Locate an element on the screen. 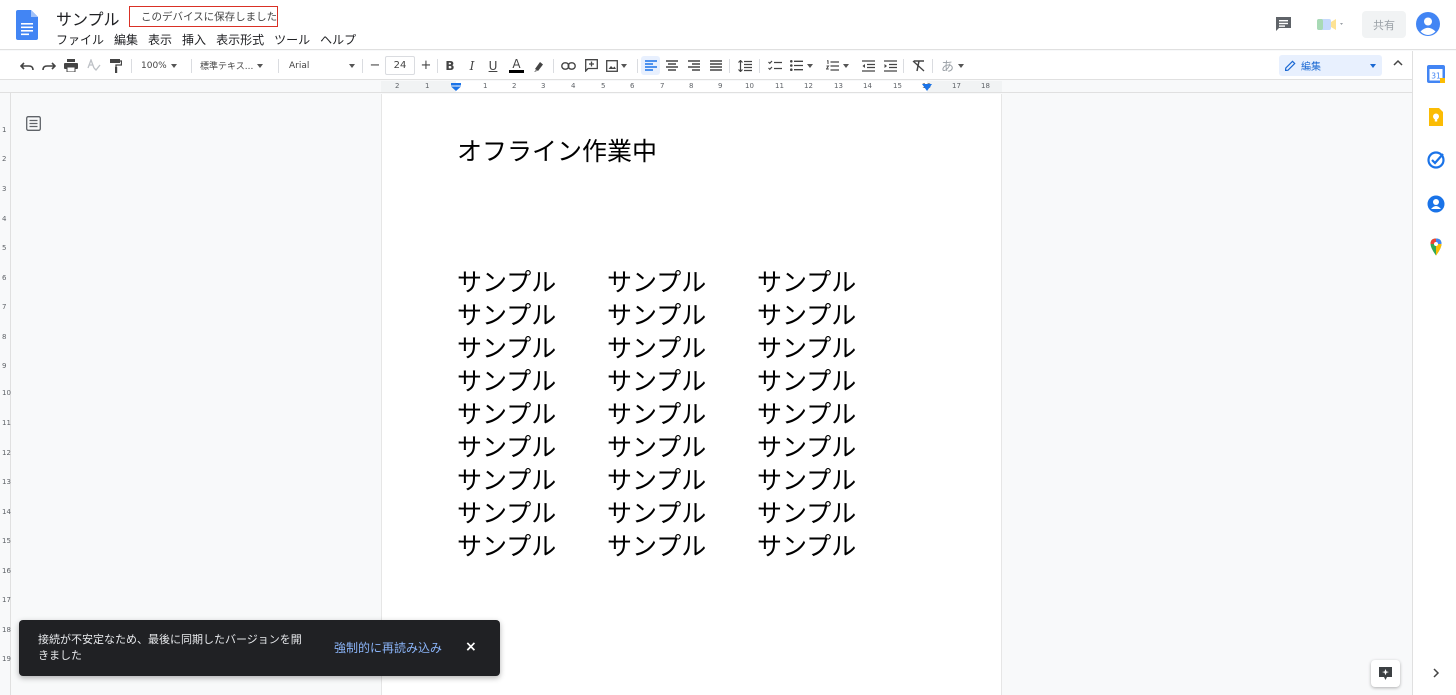 This screenshot has width=1456, height=695. text-color-button: A is located at coordinates (516, 65).